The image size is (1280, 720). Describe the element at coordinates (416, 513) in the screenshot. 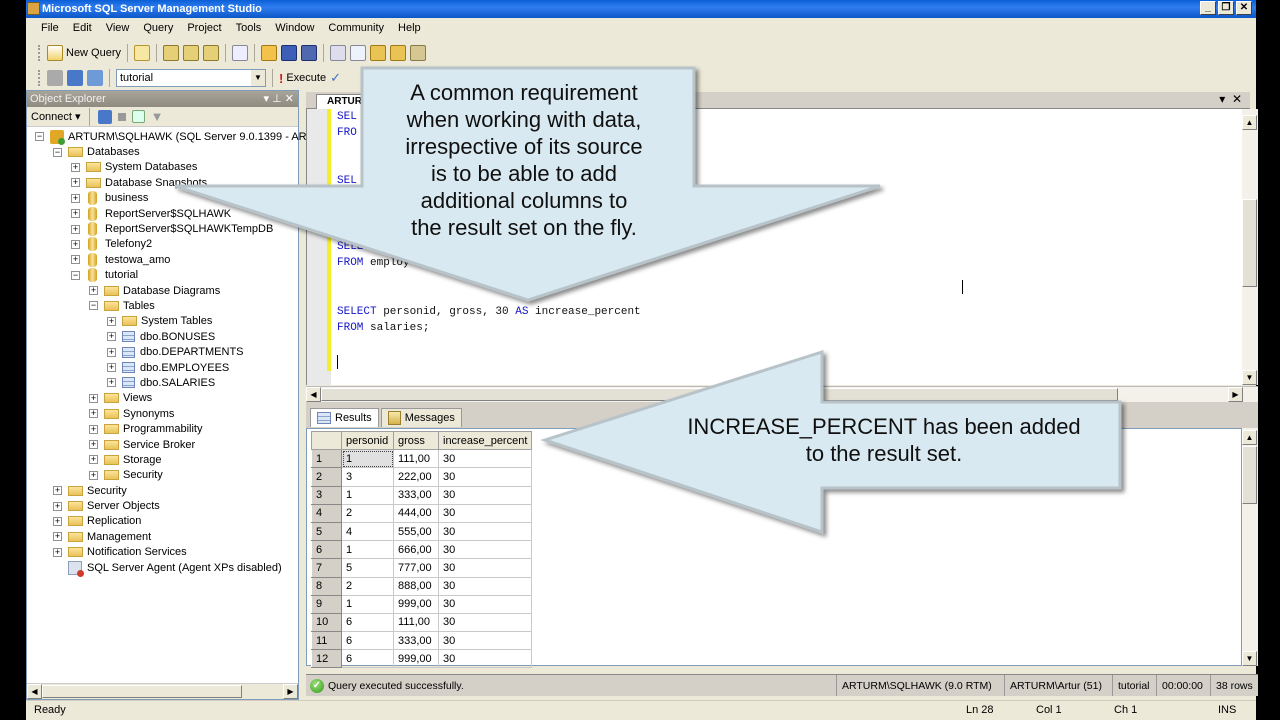

I see `grid-cell: 444,00` at that location.